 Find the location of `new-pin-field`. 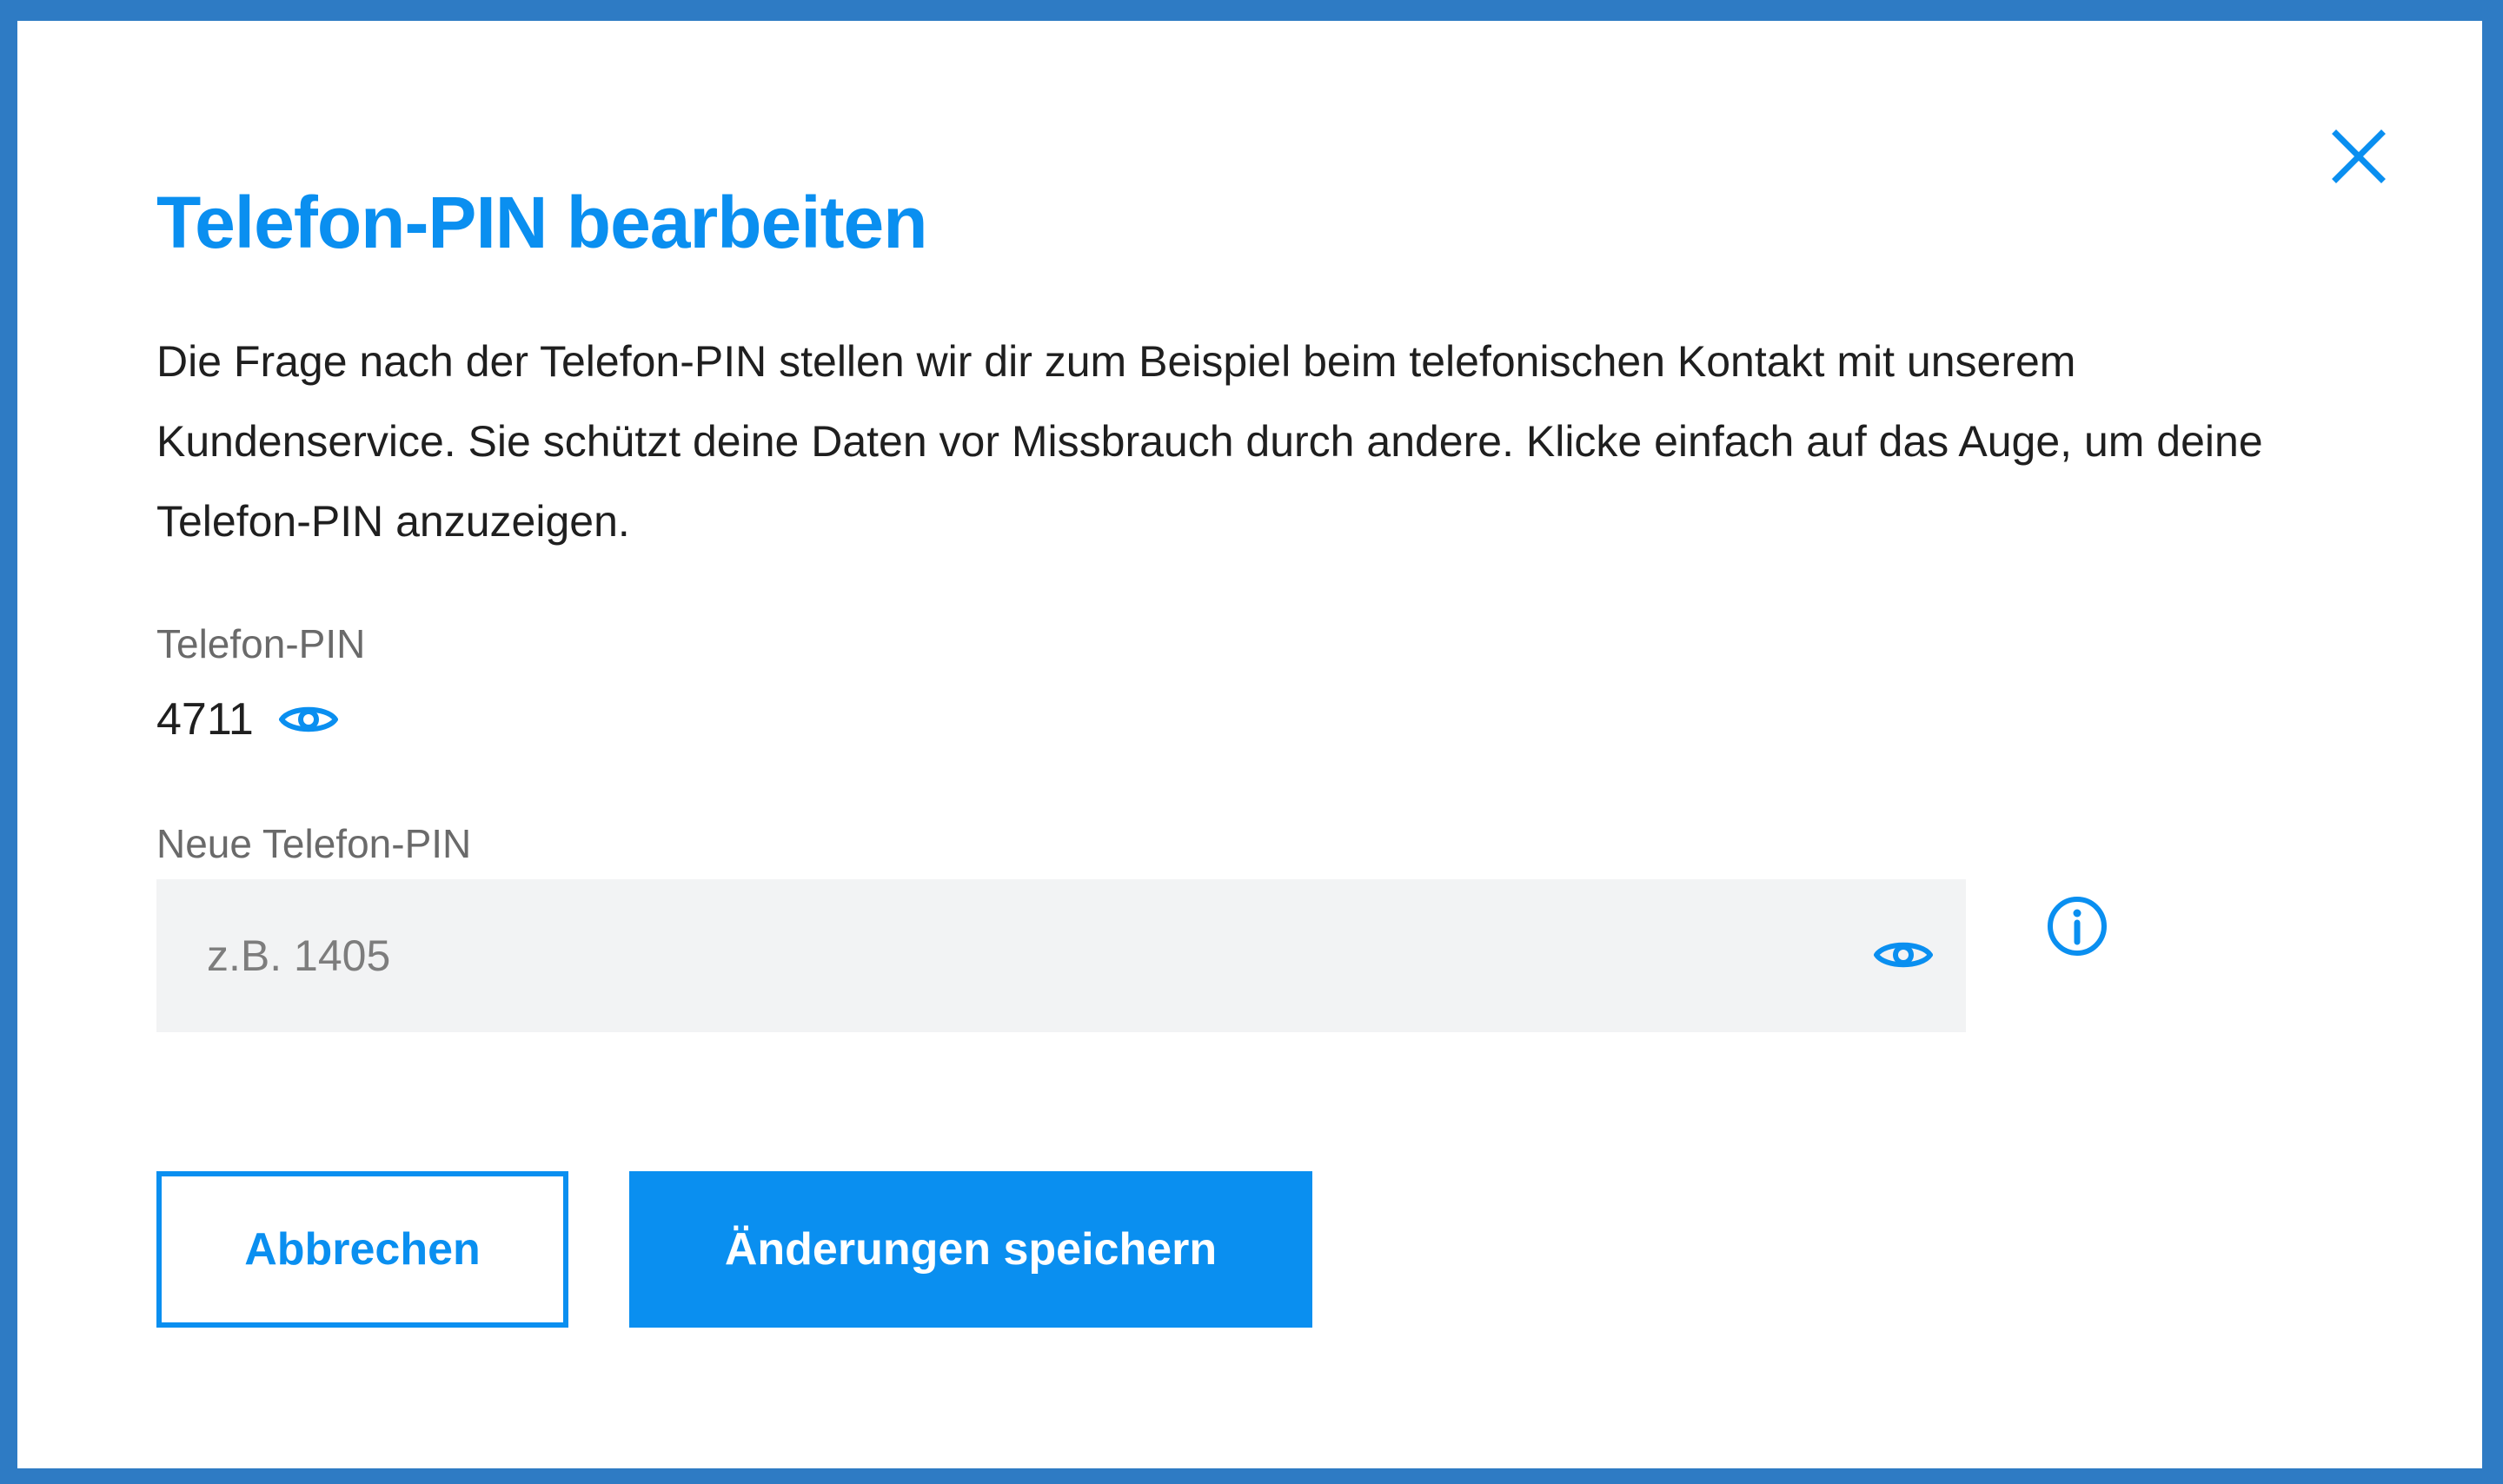

new-pin-field is located at coordinates (1061, 955).